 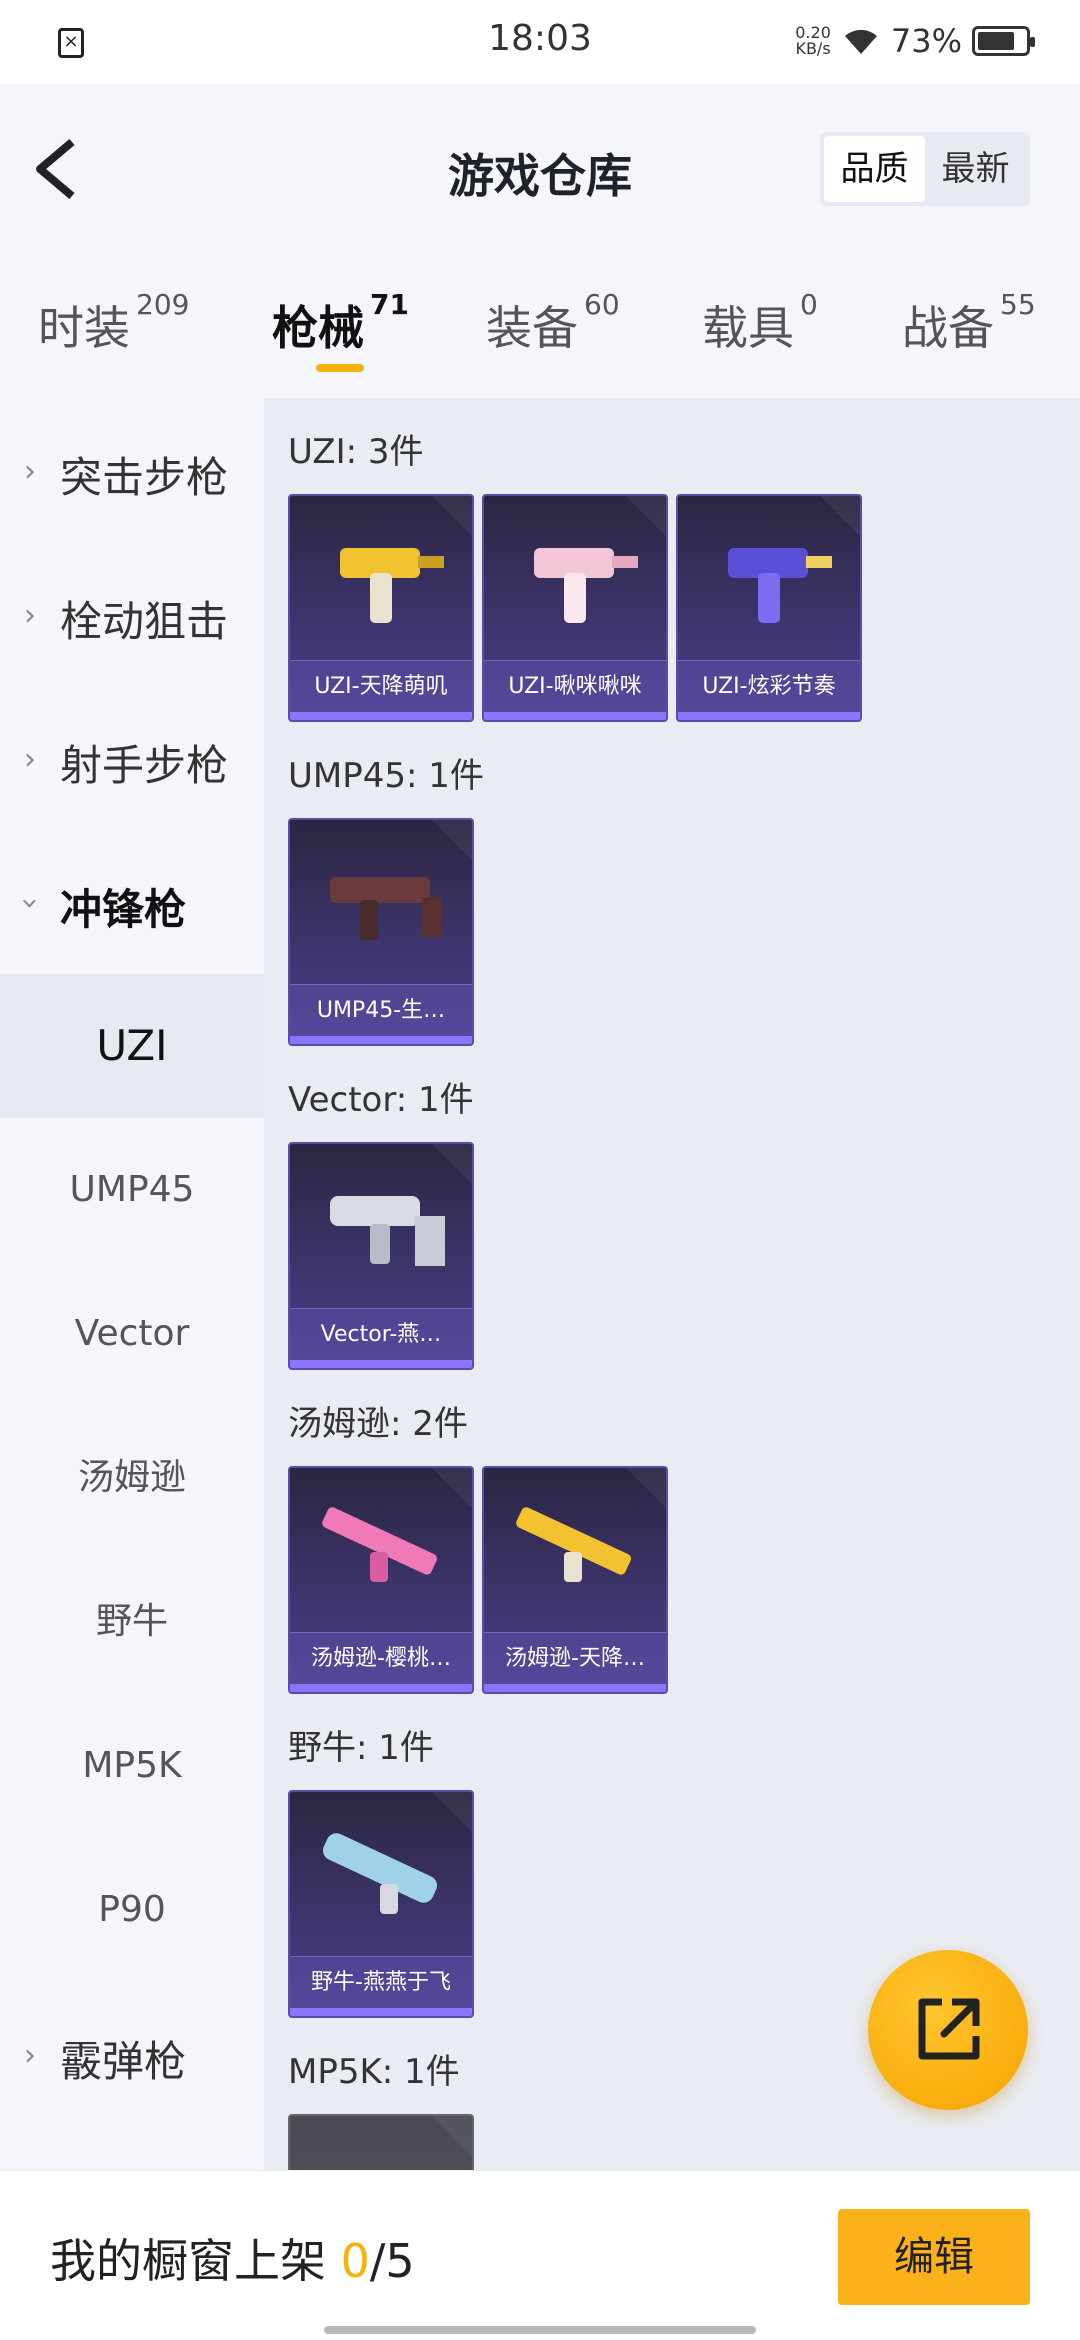 I want to click on tab-label: 战备, so click(x=948, y=328).